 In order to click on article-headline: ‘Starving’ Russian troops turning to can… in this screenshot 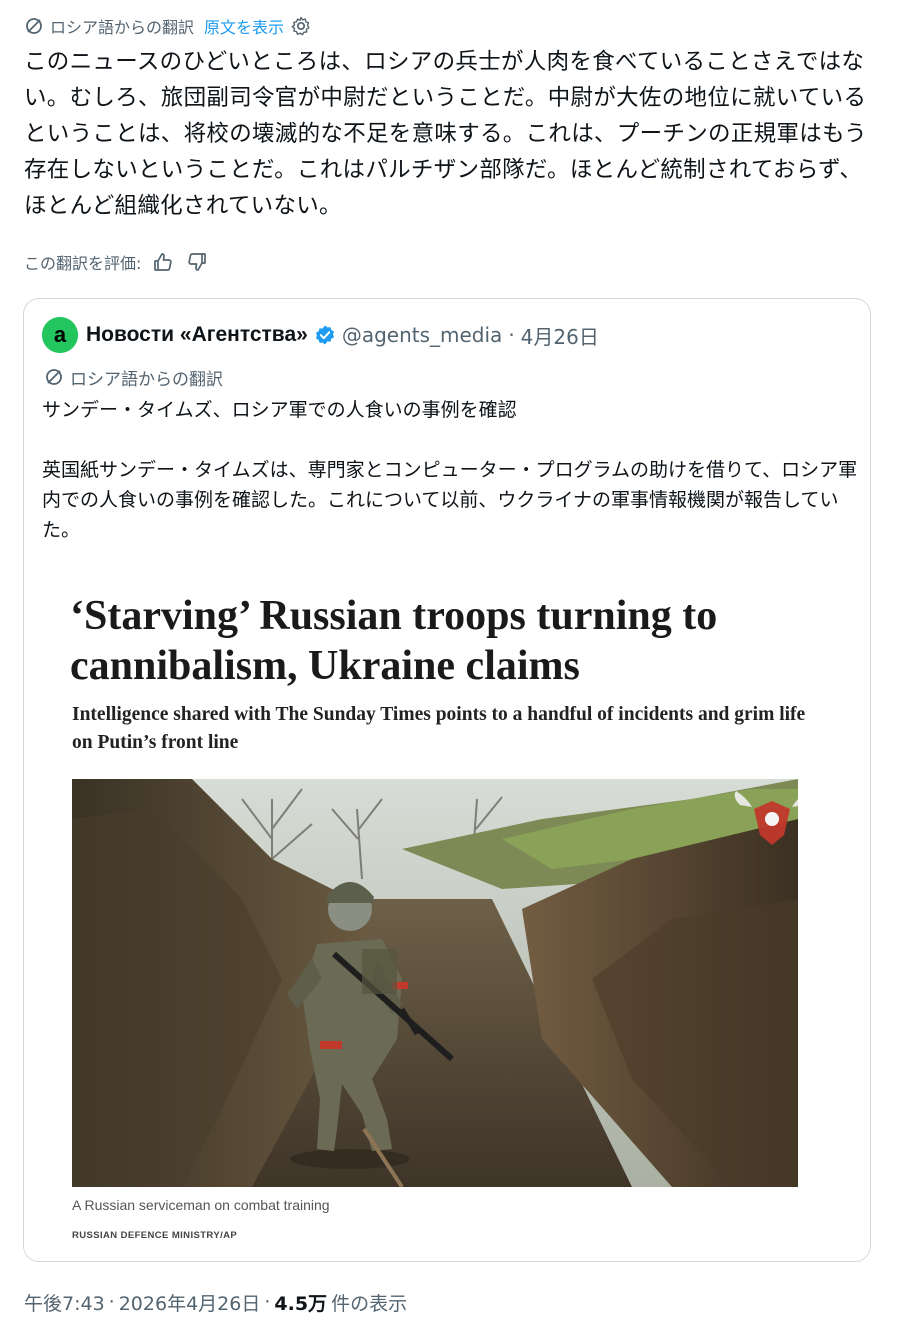, I will do `click(394, 641)`.